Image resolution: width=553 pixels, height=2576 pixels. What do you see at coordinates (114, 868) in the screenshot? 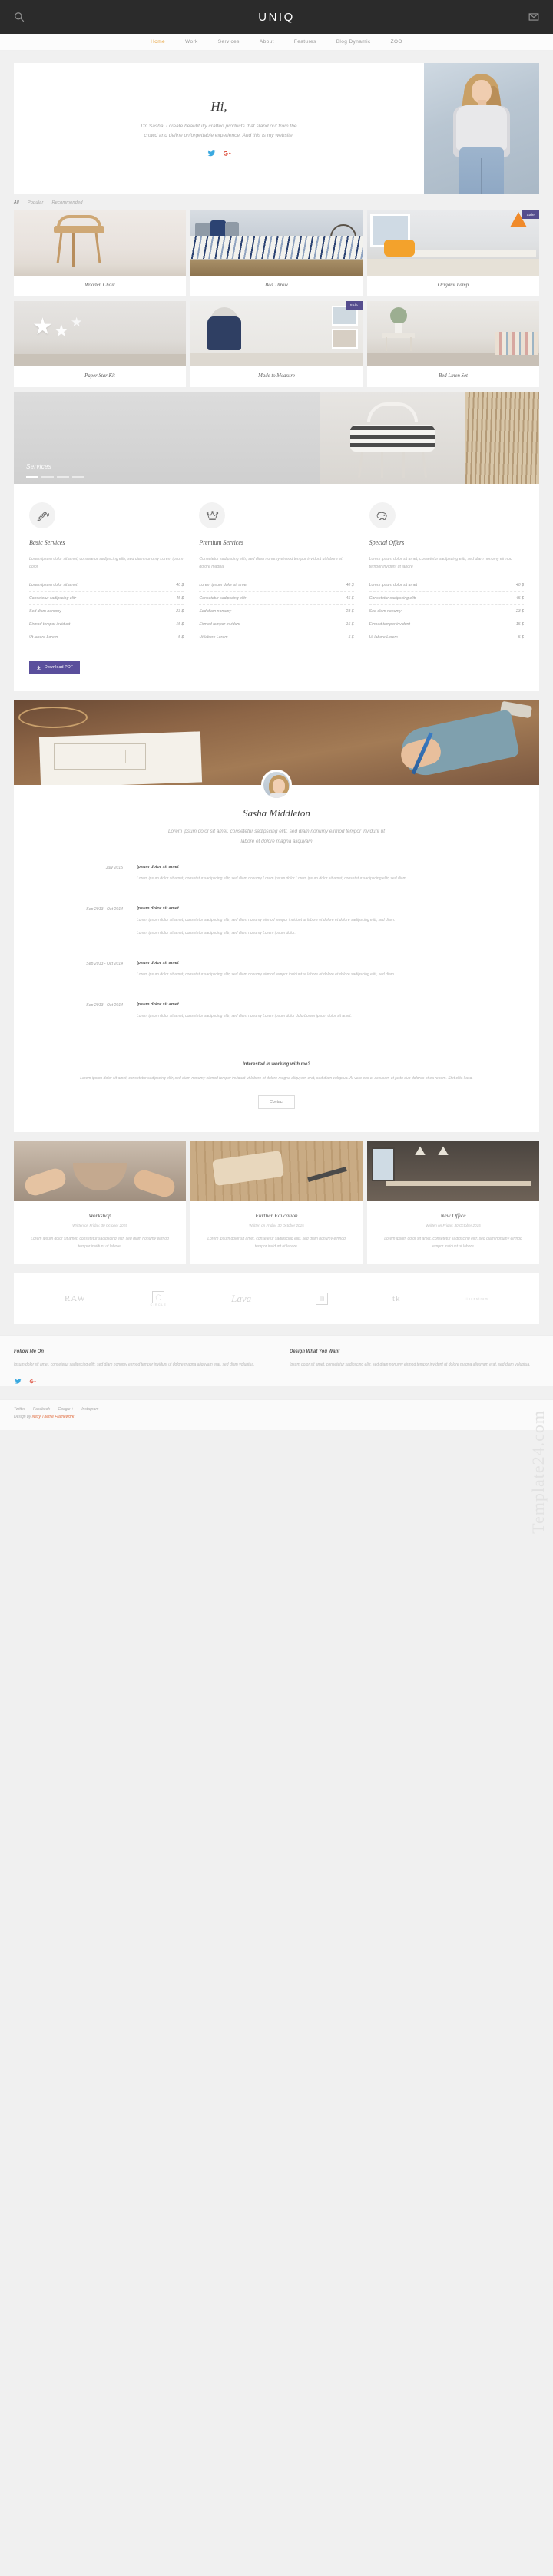
I see `timeline-date: July 2015` at bounding box center [114, 868].